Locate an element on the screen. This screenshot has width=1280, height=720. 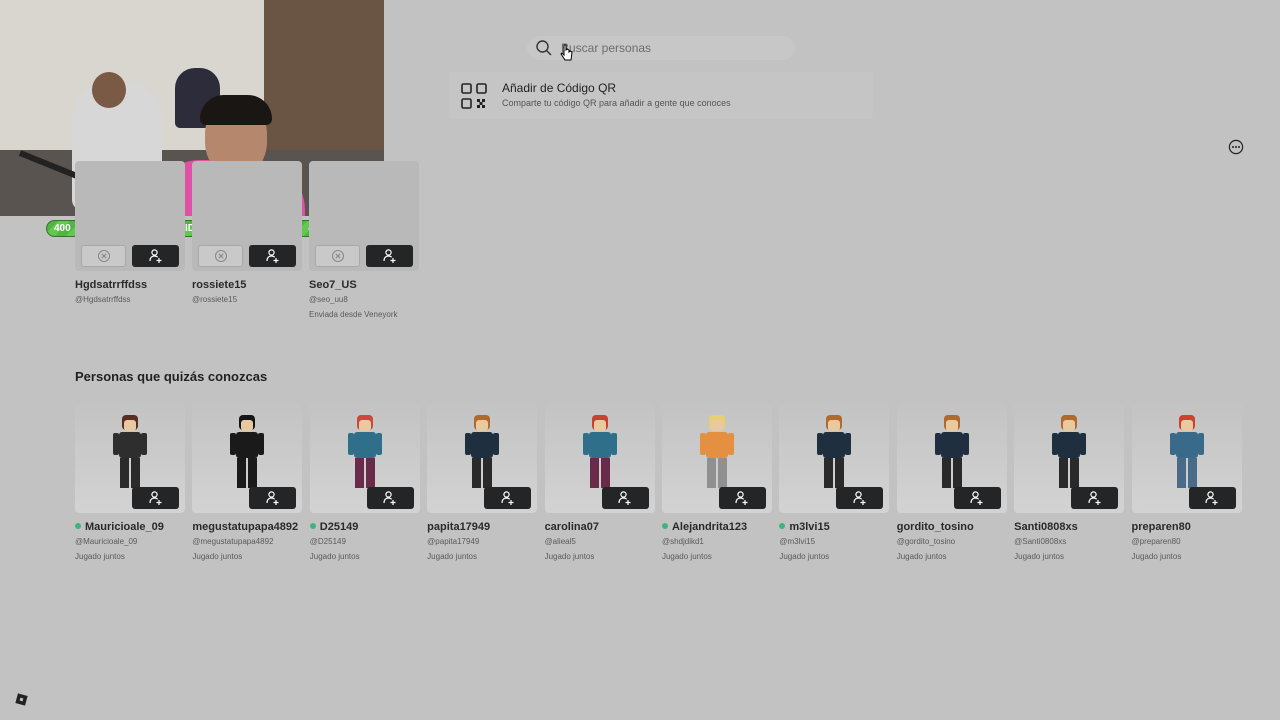
request-display-name: rossiete15 is located at coordinates (247, 285).